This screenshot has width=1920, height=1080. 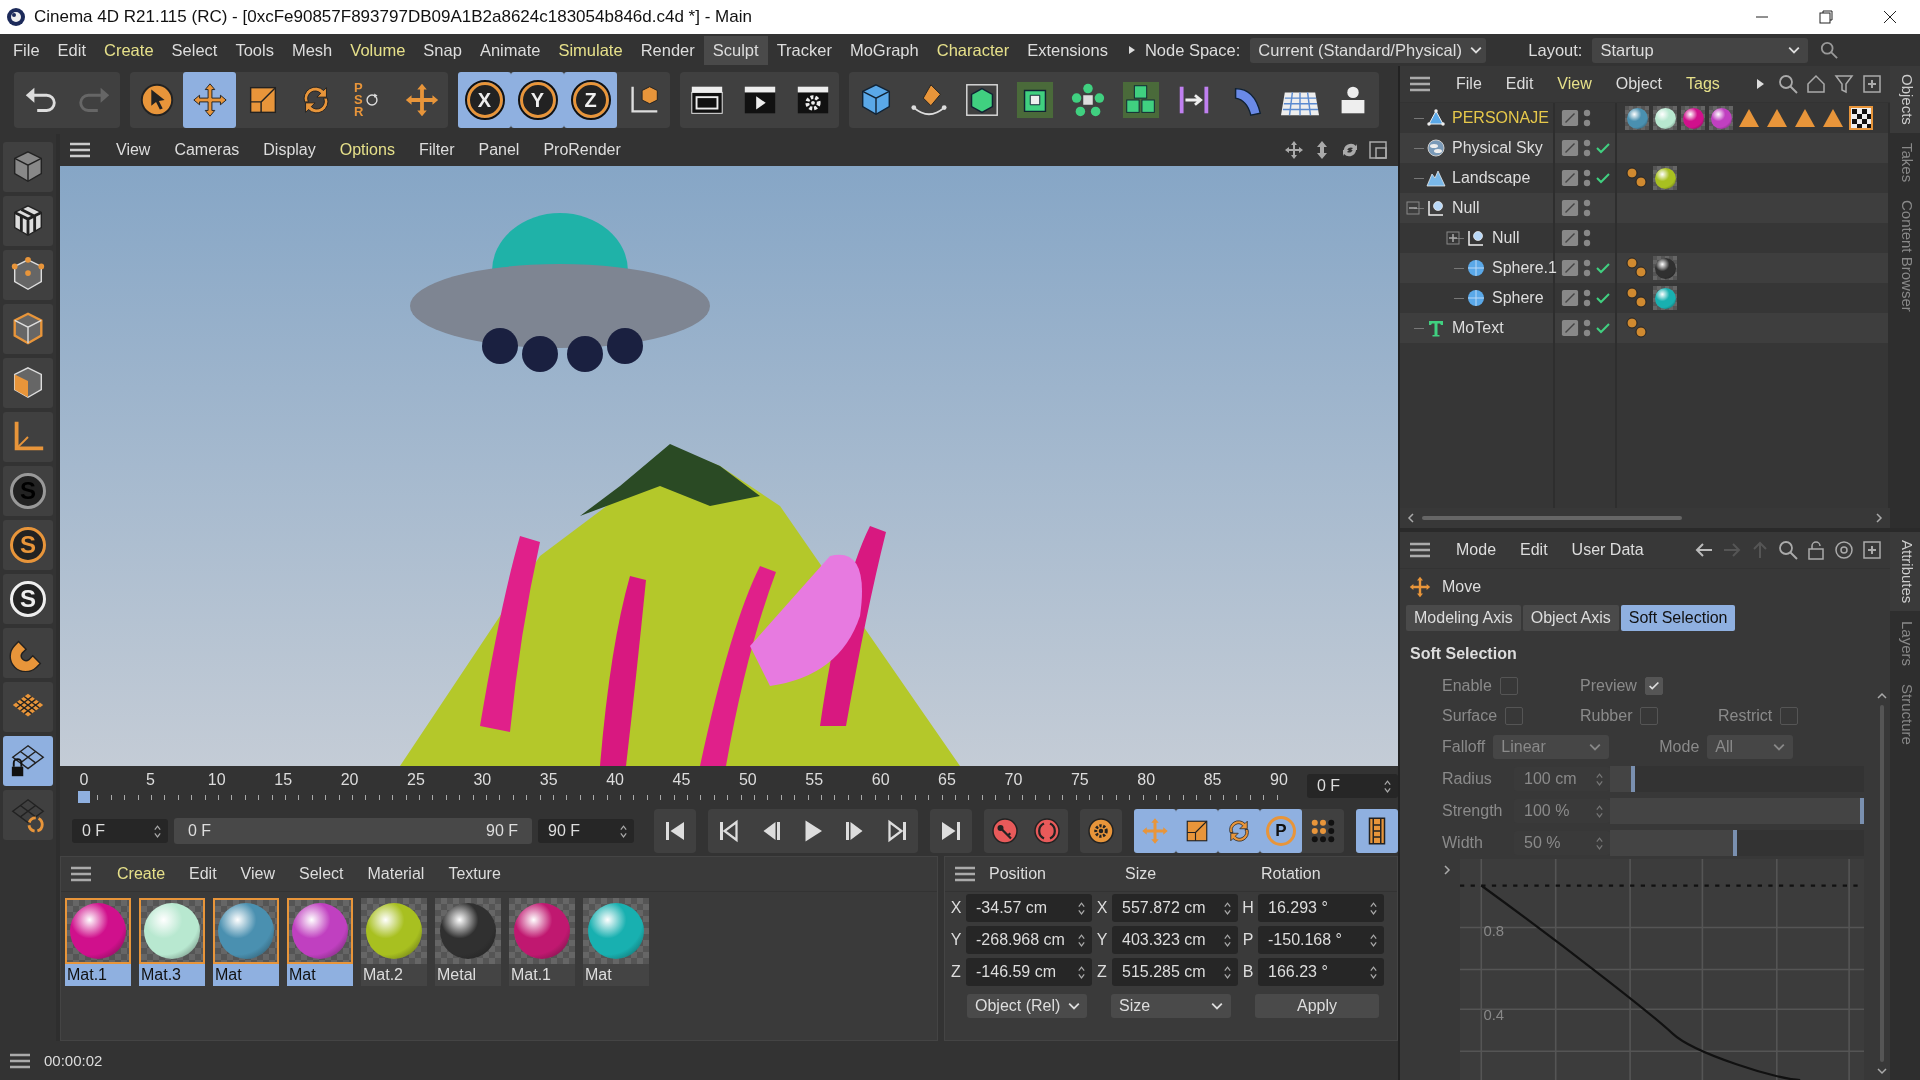 What do you see at coordinates (396, 874) in the screenshot?
I see `menu-item: Material` at bounding box center [396, 874].